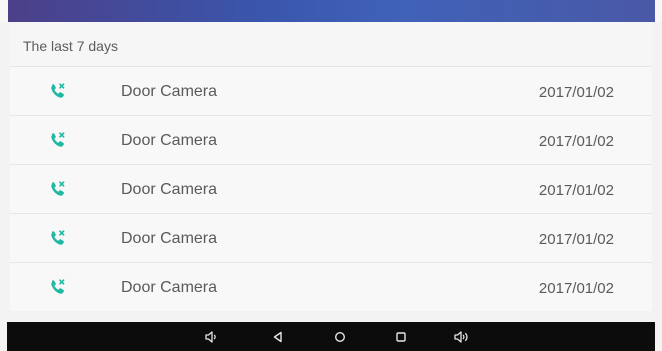 The height and width of the screenshot is (351, 662). What do you see at coordinates (331, 44) in the screenshot?
I see `section-header: The last 7 days` at bounding box center [331, 44].